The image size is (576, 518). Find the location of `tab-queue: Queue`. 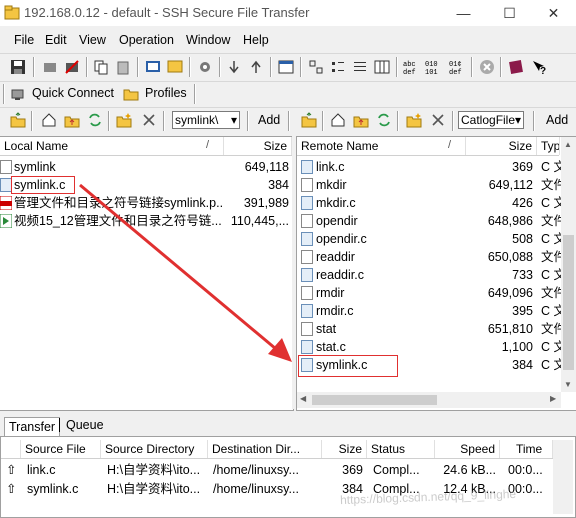

tab-queue: Queue is located at coordinates (85, 425).